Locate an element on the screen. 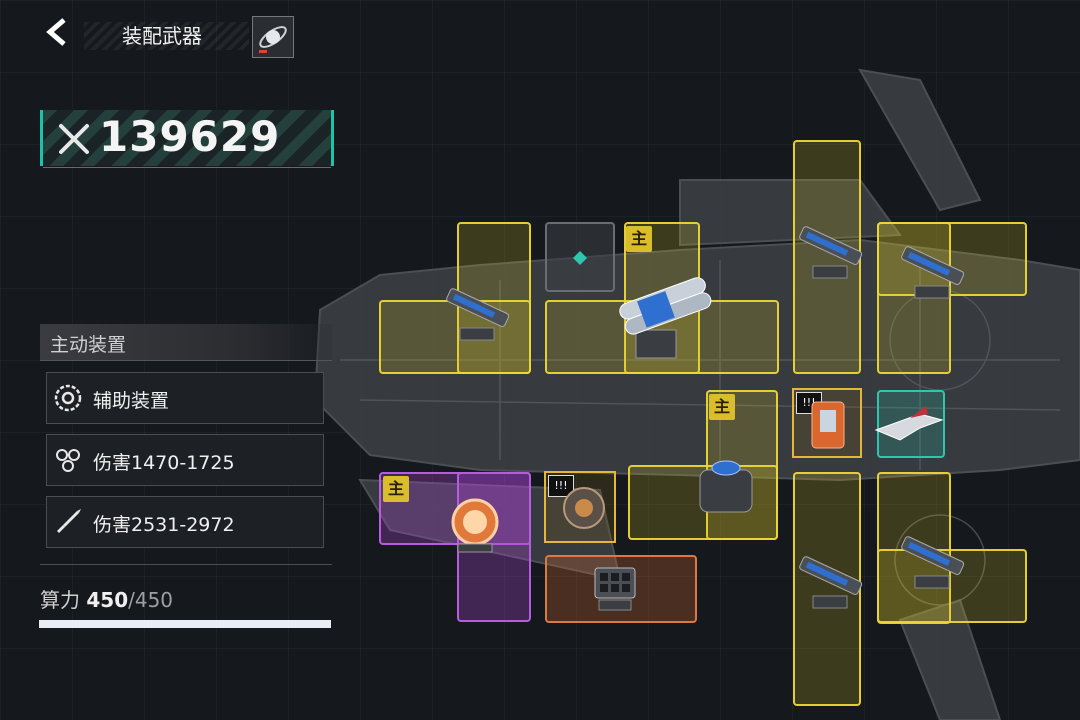  combat-power-value: 139629 is located at coordinates (190, 136).